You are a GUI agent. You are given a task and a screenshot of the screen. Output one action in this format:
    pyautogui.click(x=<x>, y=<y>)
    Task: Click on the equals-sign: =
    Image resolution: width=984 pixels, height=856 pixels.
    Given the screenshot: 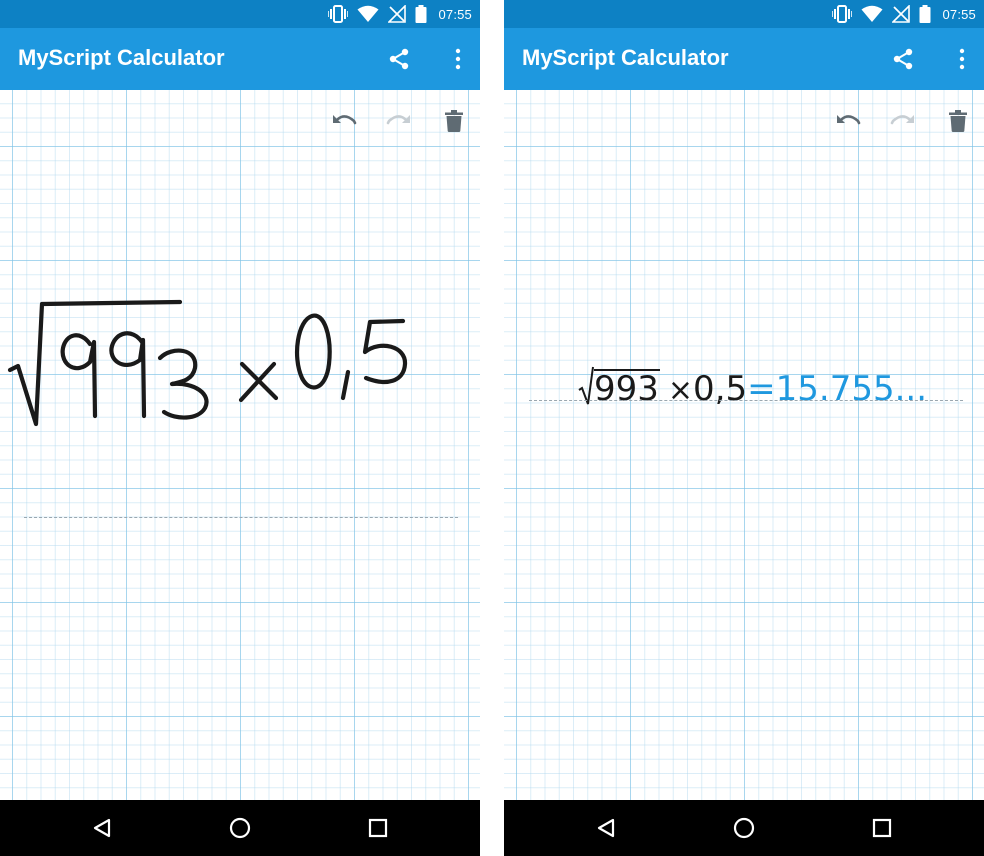 What is the action you would take?
    pyautogui.click(x=761, y=389)
    